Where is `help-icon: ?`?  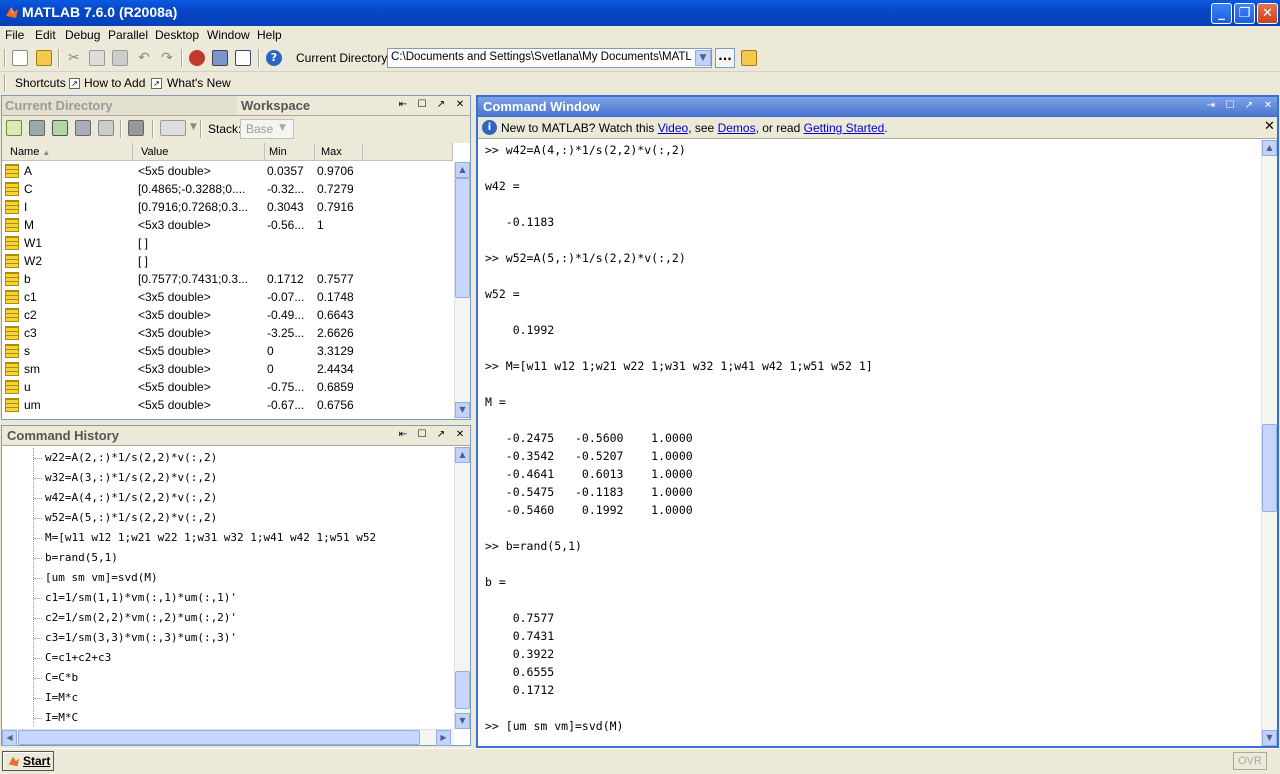
help-icon: ? is located at coordinates (274, 58).